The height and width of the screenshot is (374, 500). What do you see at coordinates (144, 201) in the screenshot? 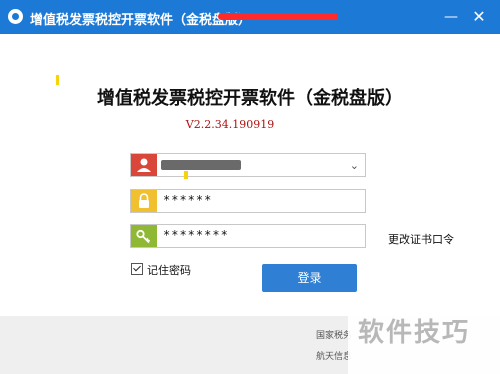
I see `lock-icon` at bounding box center [144, 201].